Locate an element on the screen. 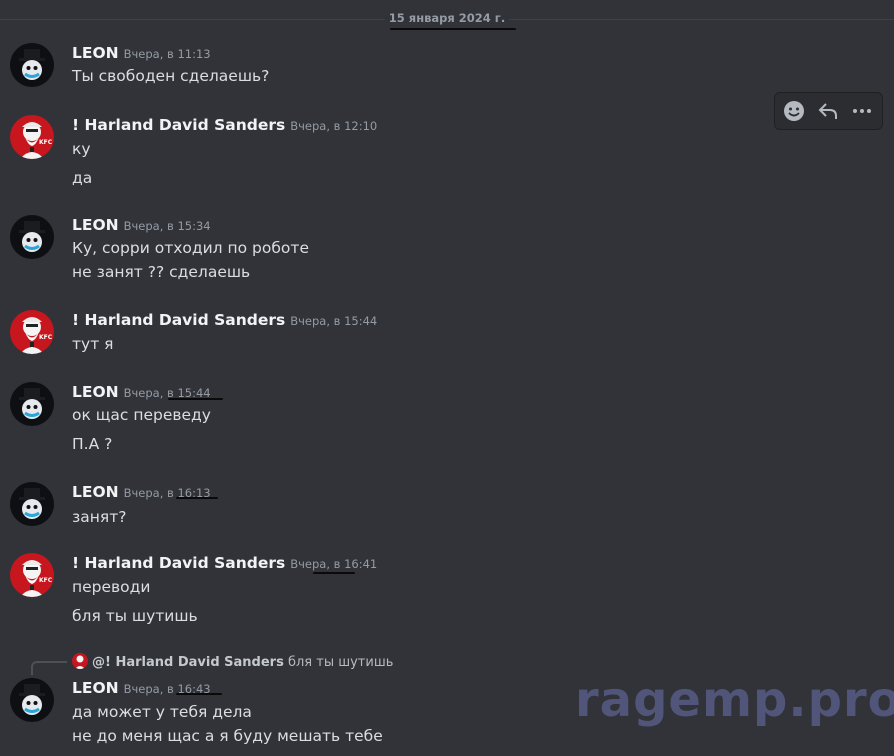  message-text: да is located at coordinates (82, 178).